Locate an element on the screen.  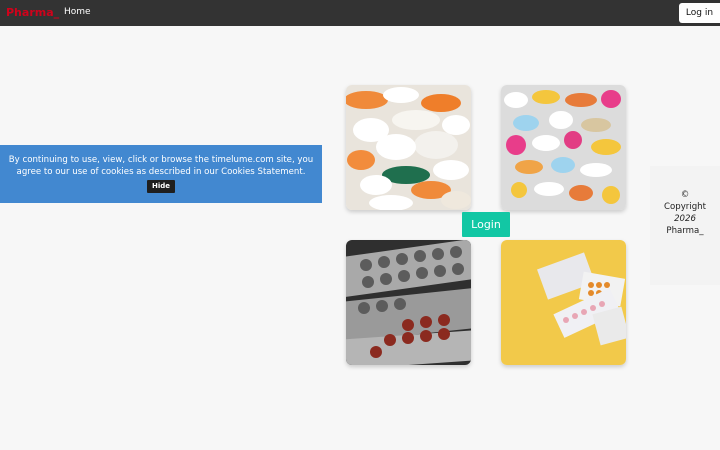
gallery-image-colorful-pills is located at coordinates (563, 147).